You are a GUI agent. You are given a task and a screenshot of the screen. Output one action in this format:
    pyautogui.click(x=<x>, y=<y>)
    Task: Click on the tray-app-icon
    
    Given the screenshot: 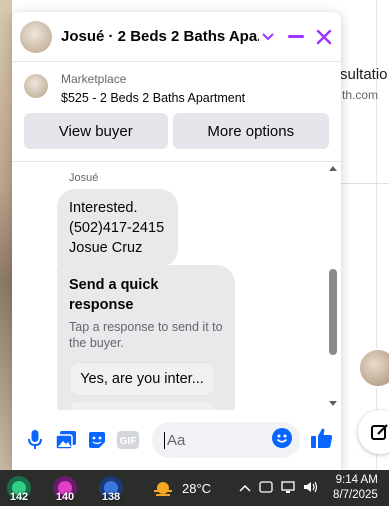 What is the action you would take?
    pyautogui.click(x=266, y=488)
    